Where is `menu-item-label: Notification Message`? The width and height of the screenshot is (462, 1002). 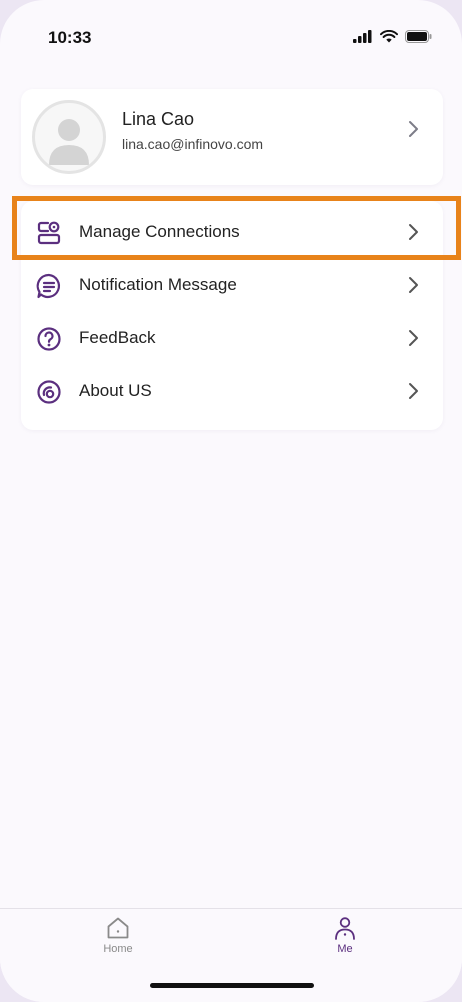
menu-item-label: Notification Message is located at coordinates (158, 284).